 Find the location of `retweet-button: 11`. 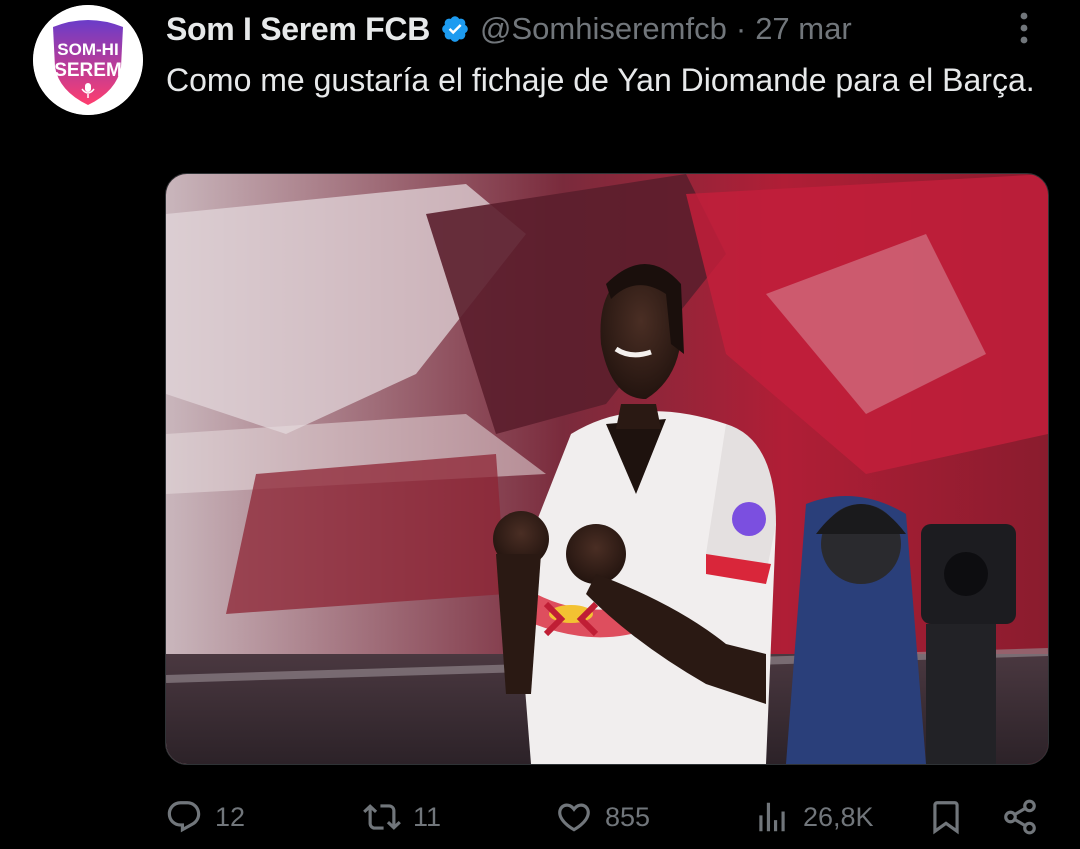

retweet-button: 11 is located at coordinates (402, 817).